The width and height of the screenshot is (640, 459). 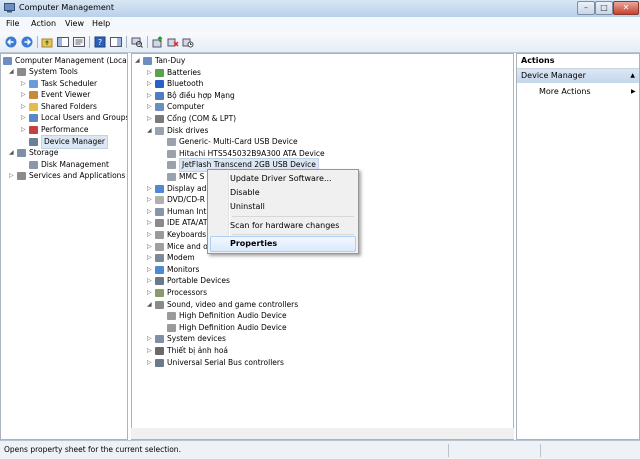 I want to click on port-icon, so click(x=159, y=118).